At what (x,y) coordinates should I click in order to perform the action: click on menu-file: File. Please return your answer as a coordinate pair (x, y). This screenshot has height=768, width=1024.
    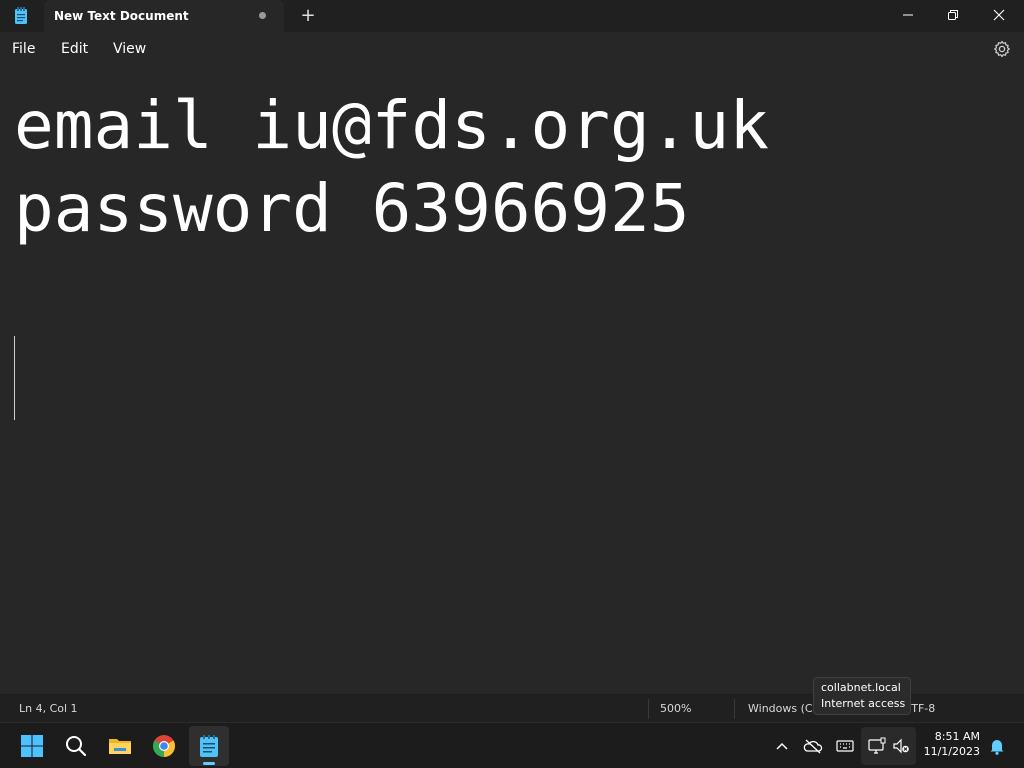
    Looking at the image, I should click on (23, 49).